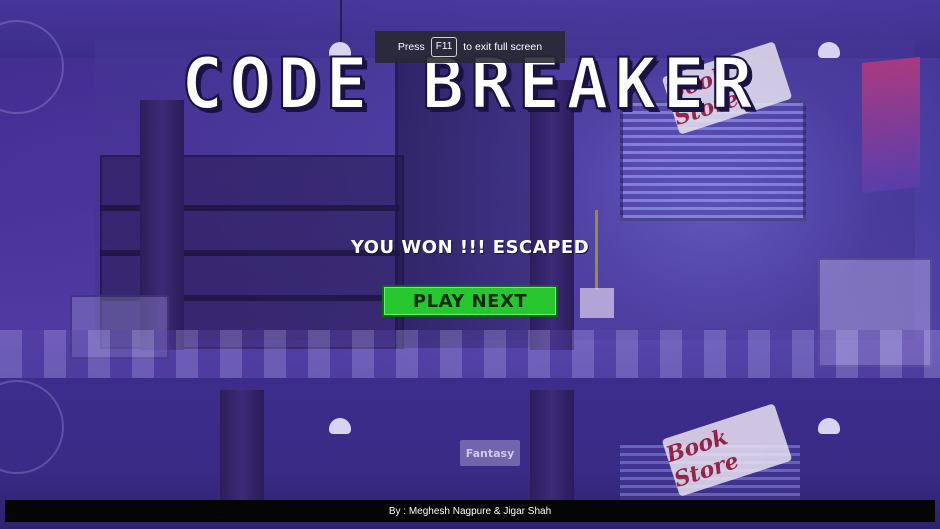 This screenshot has width=940, height=529. What do you see at coordinates (597, 303) in the screenshot?
I see `plant-pot` at bounding box center [597, 303].